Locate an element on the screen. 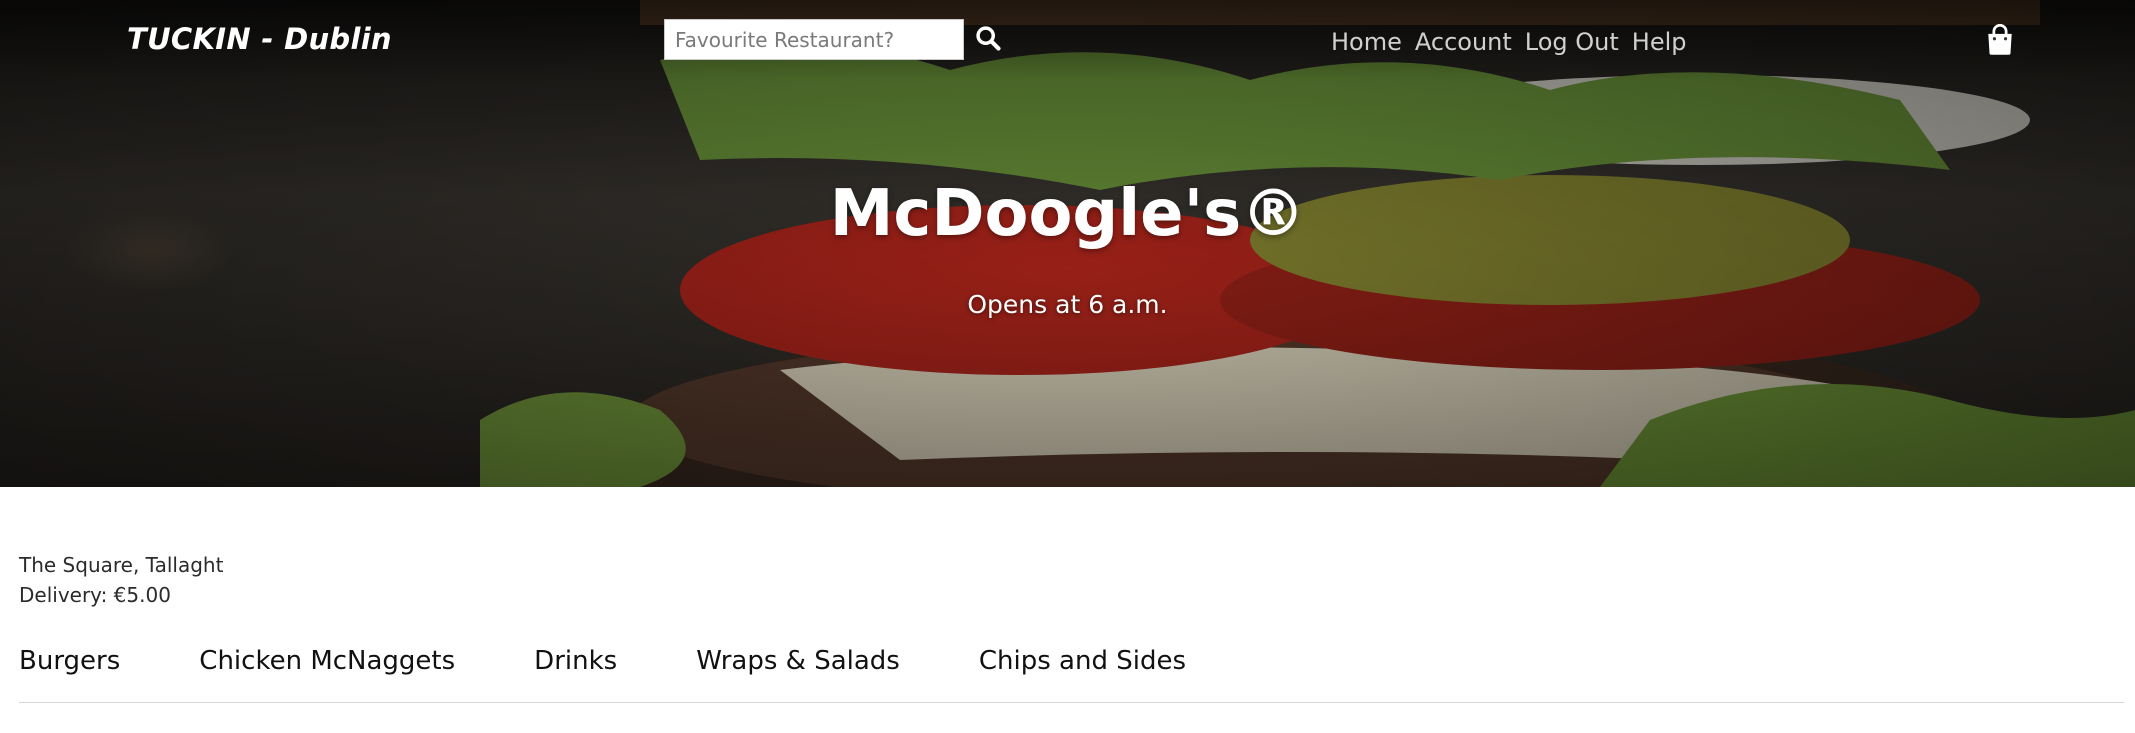 This screenshot has height=733, width=2135. category-tab-chicken-mcnaggets: Chicken McNaggets is located at coordinates (327, 661).